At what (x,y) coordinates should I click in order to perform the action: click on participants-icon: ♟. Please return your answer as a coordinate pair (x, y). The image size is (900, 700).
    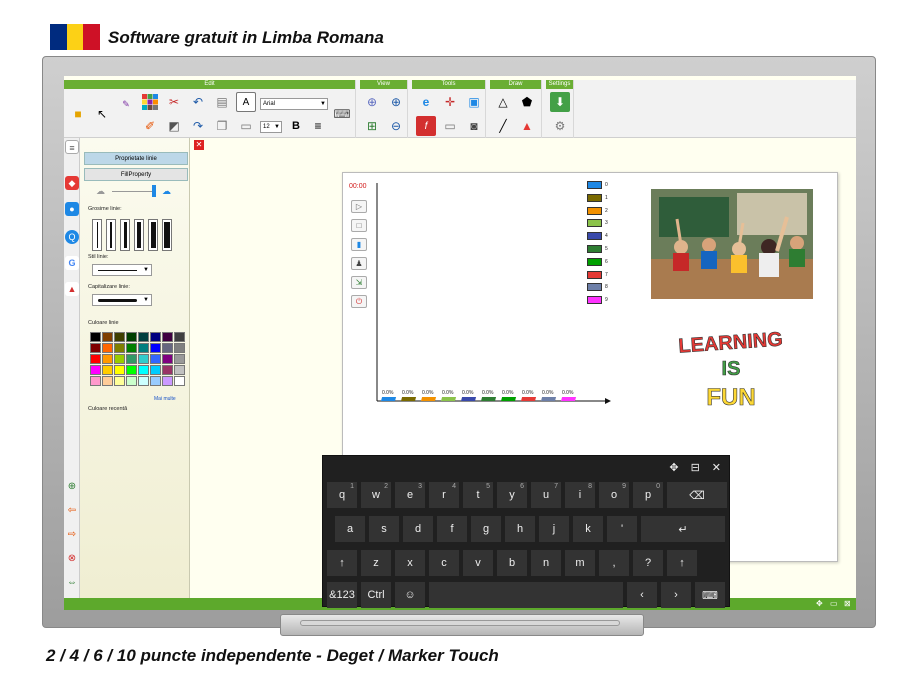
    Looking at the image, I should click on (359, 263).